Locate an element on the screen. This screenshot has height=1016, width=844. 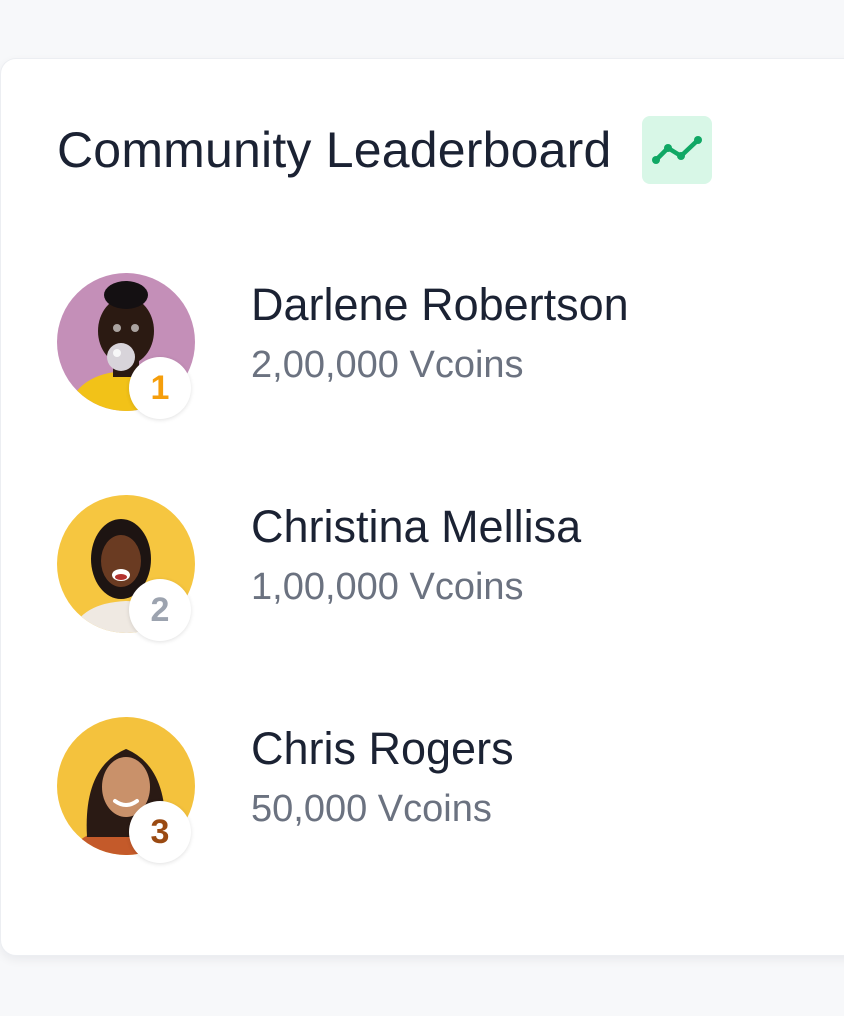
avatar-container: 2 is located at coordinates (127, 568).